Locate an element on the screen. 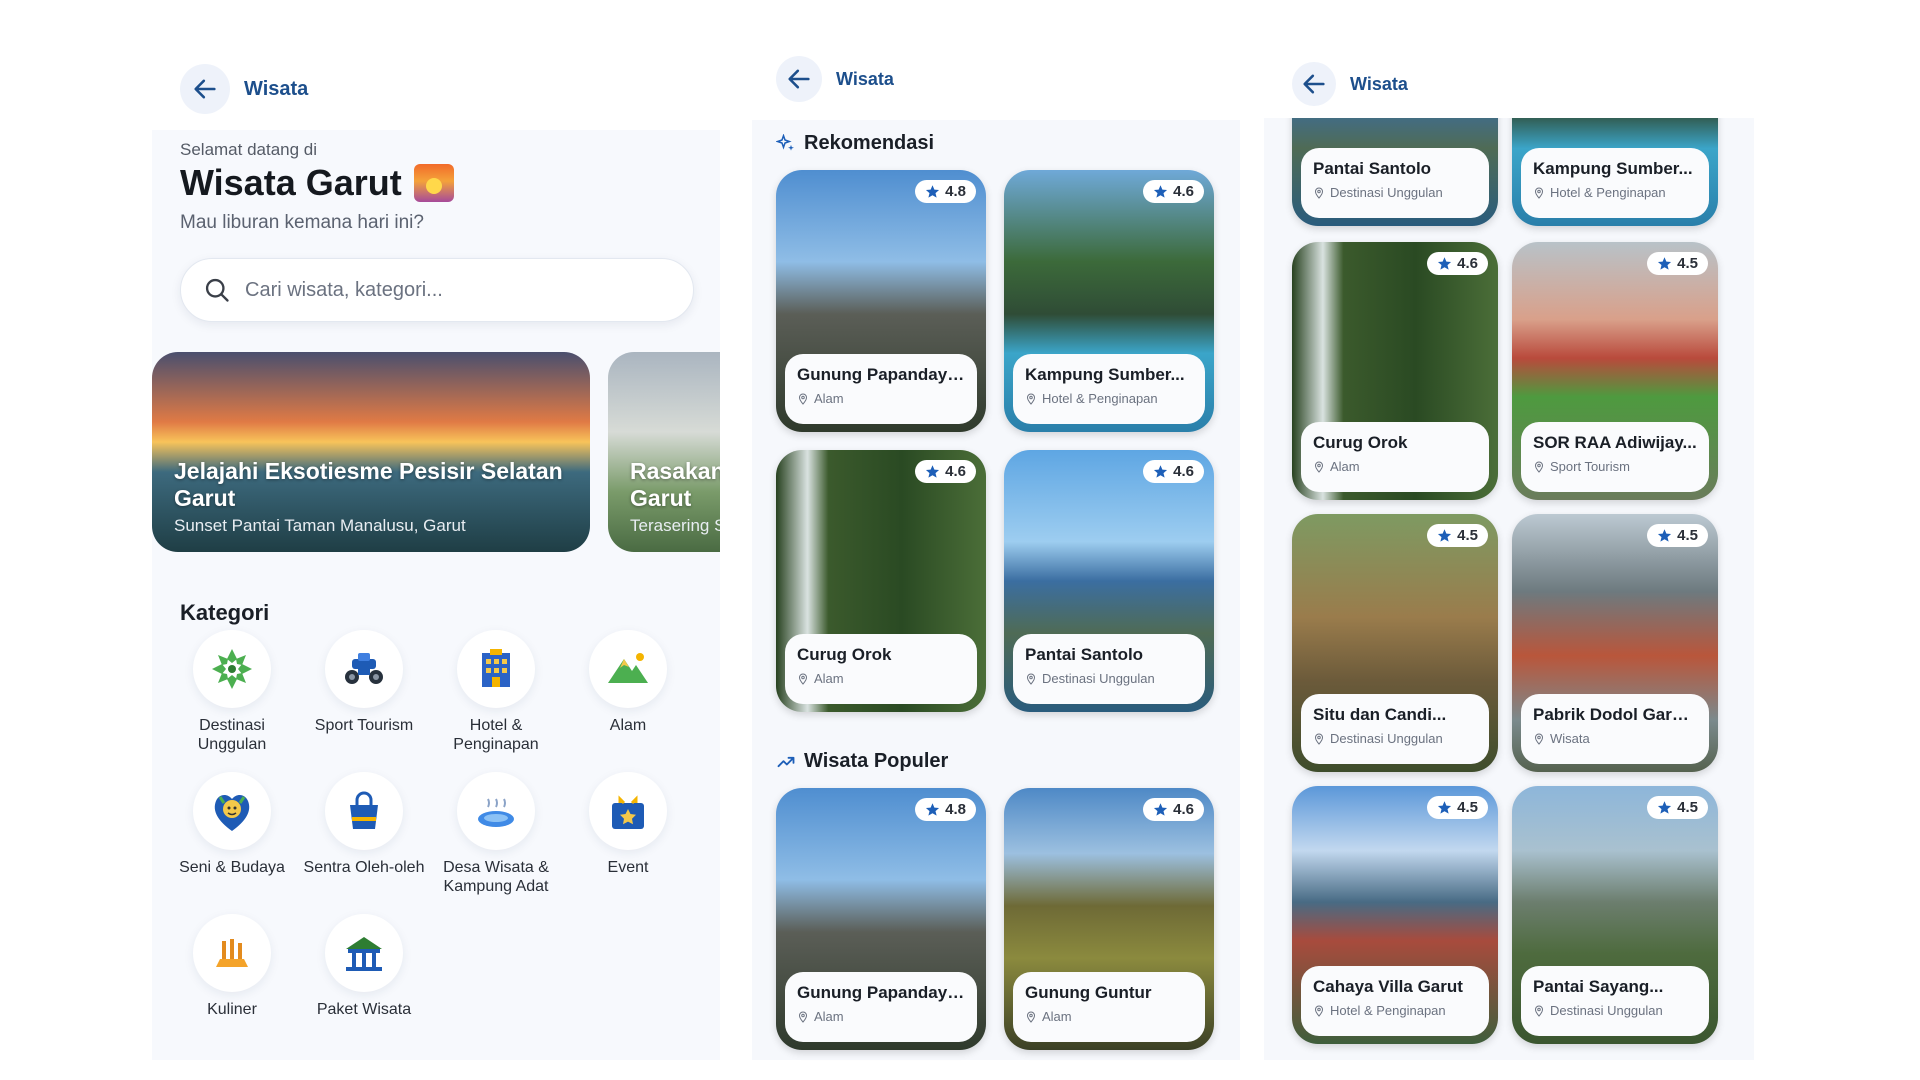 The image size is (1920, 1080). page-subtitle: Mau liburan kemana hari ini? is located at coordinates (302, 222).